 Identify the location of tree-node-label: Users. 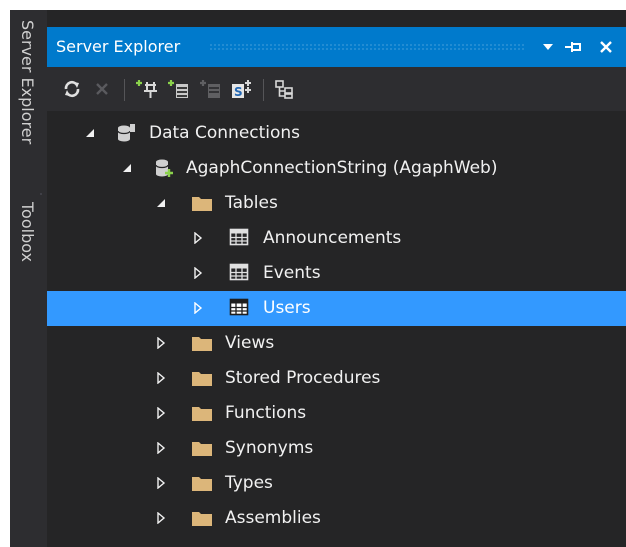
(287, 308).